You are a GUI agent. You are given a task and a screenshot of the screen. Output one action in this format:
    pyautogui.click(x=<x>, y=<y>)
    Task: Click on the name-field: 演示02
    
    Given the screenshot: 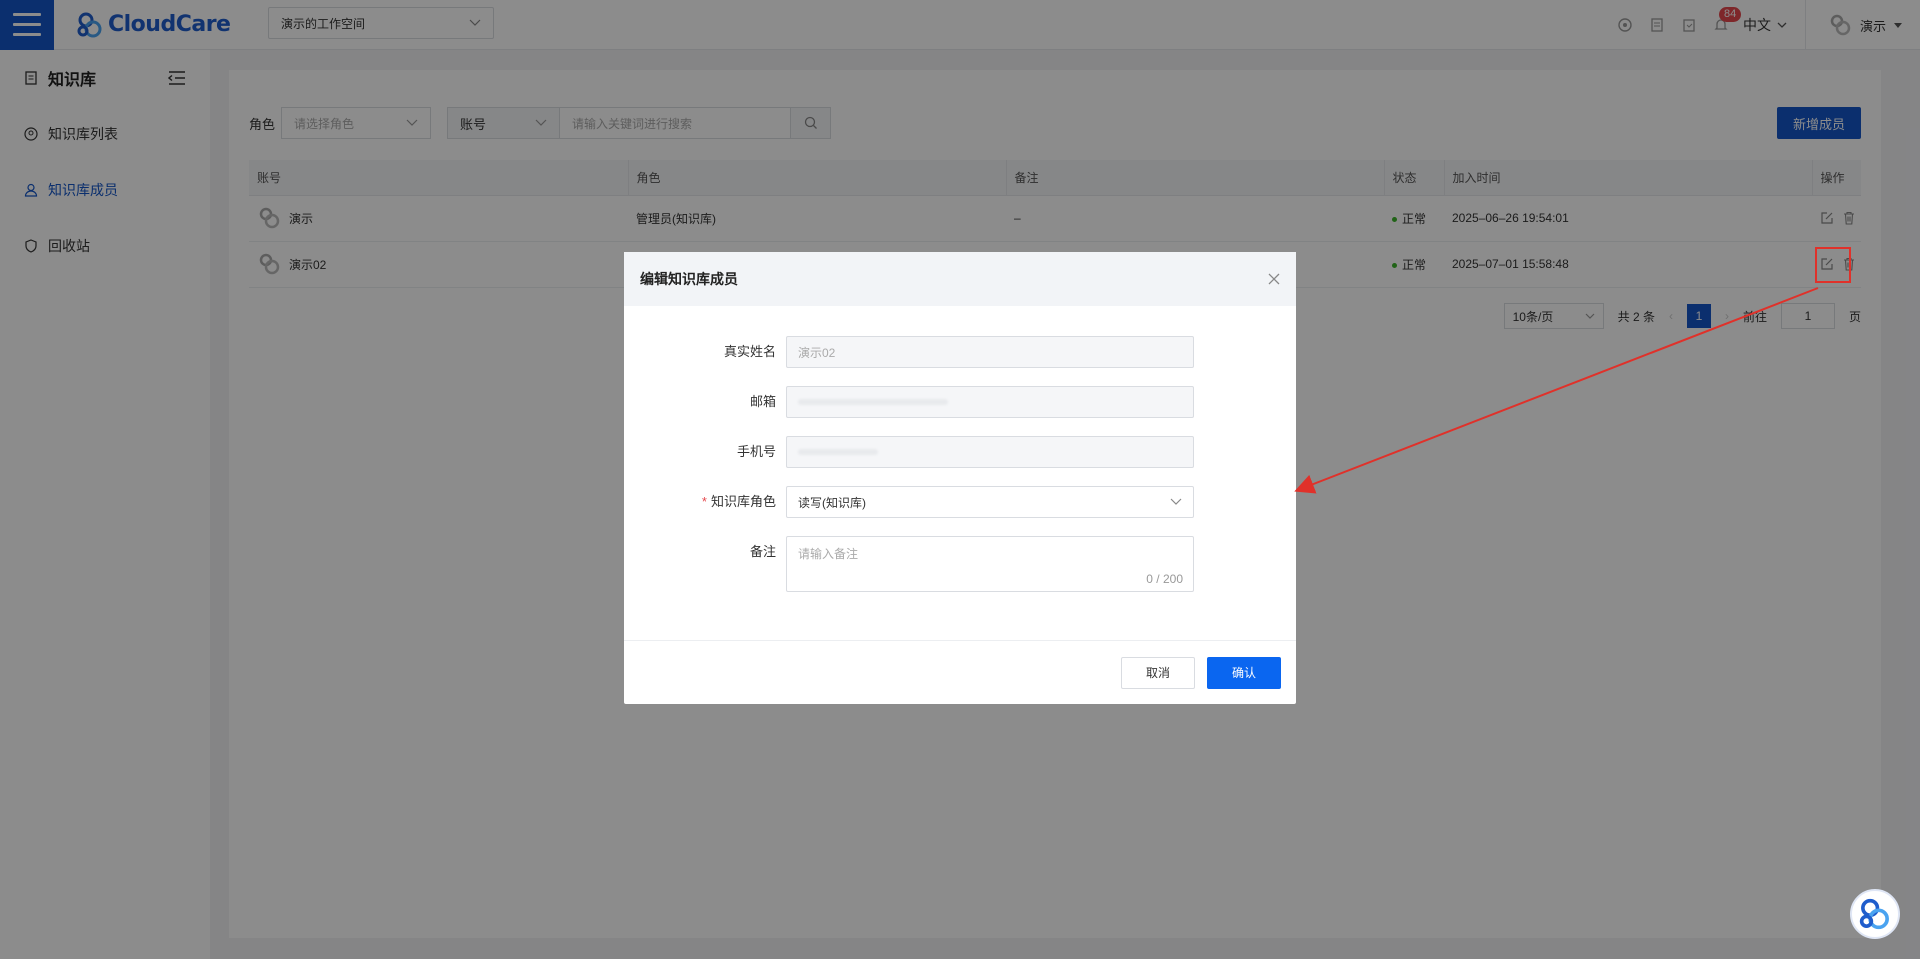 What is the action you would take?
    pyautogui.click(x=990, y=352)
    